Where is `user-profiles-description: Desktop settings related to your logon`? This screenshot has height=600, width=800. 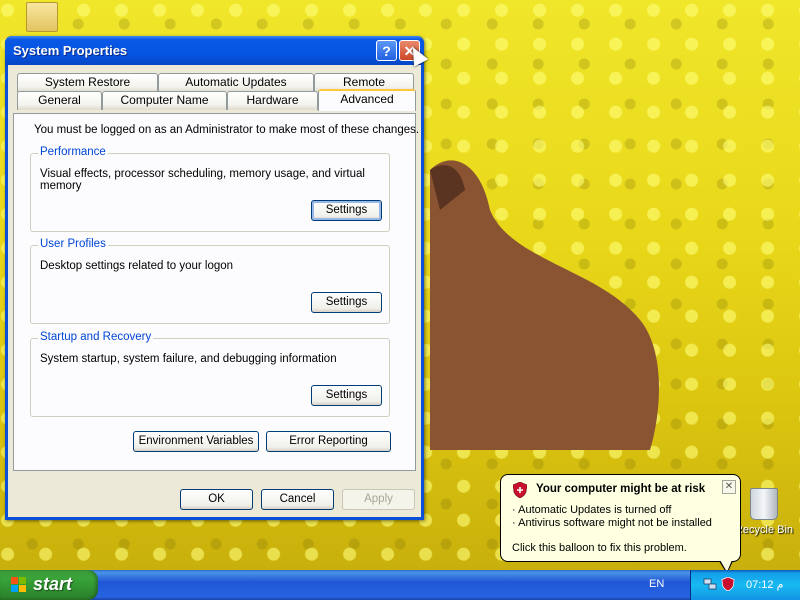
user-profiles-description: Desktop settings related to your logon is located at coordinates (137, 266).